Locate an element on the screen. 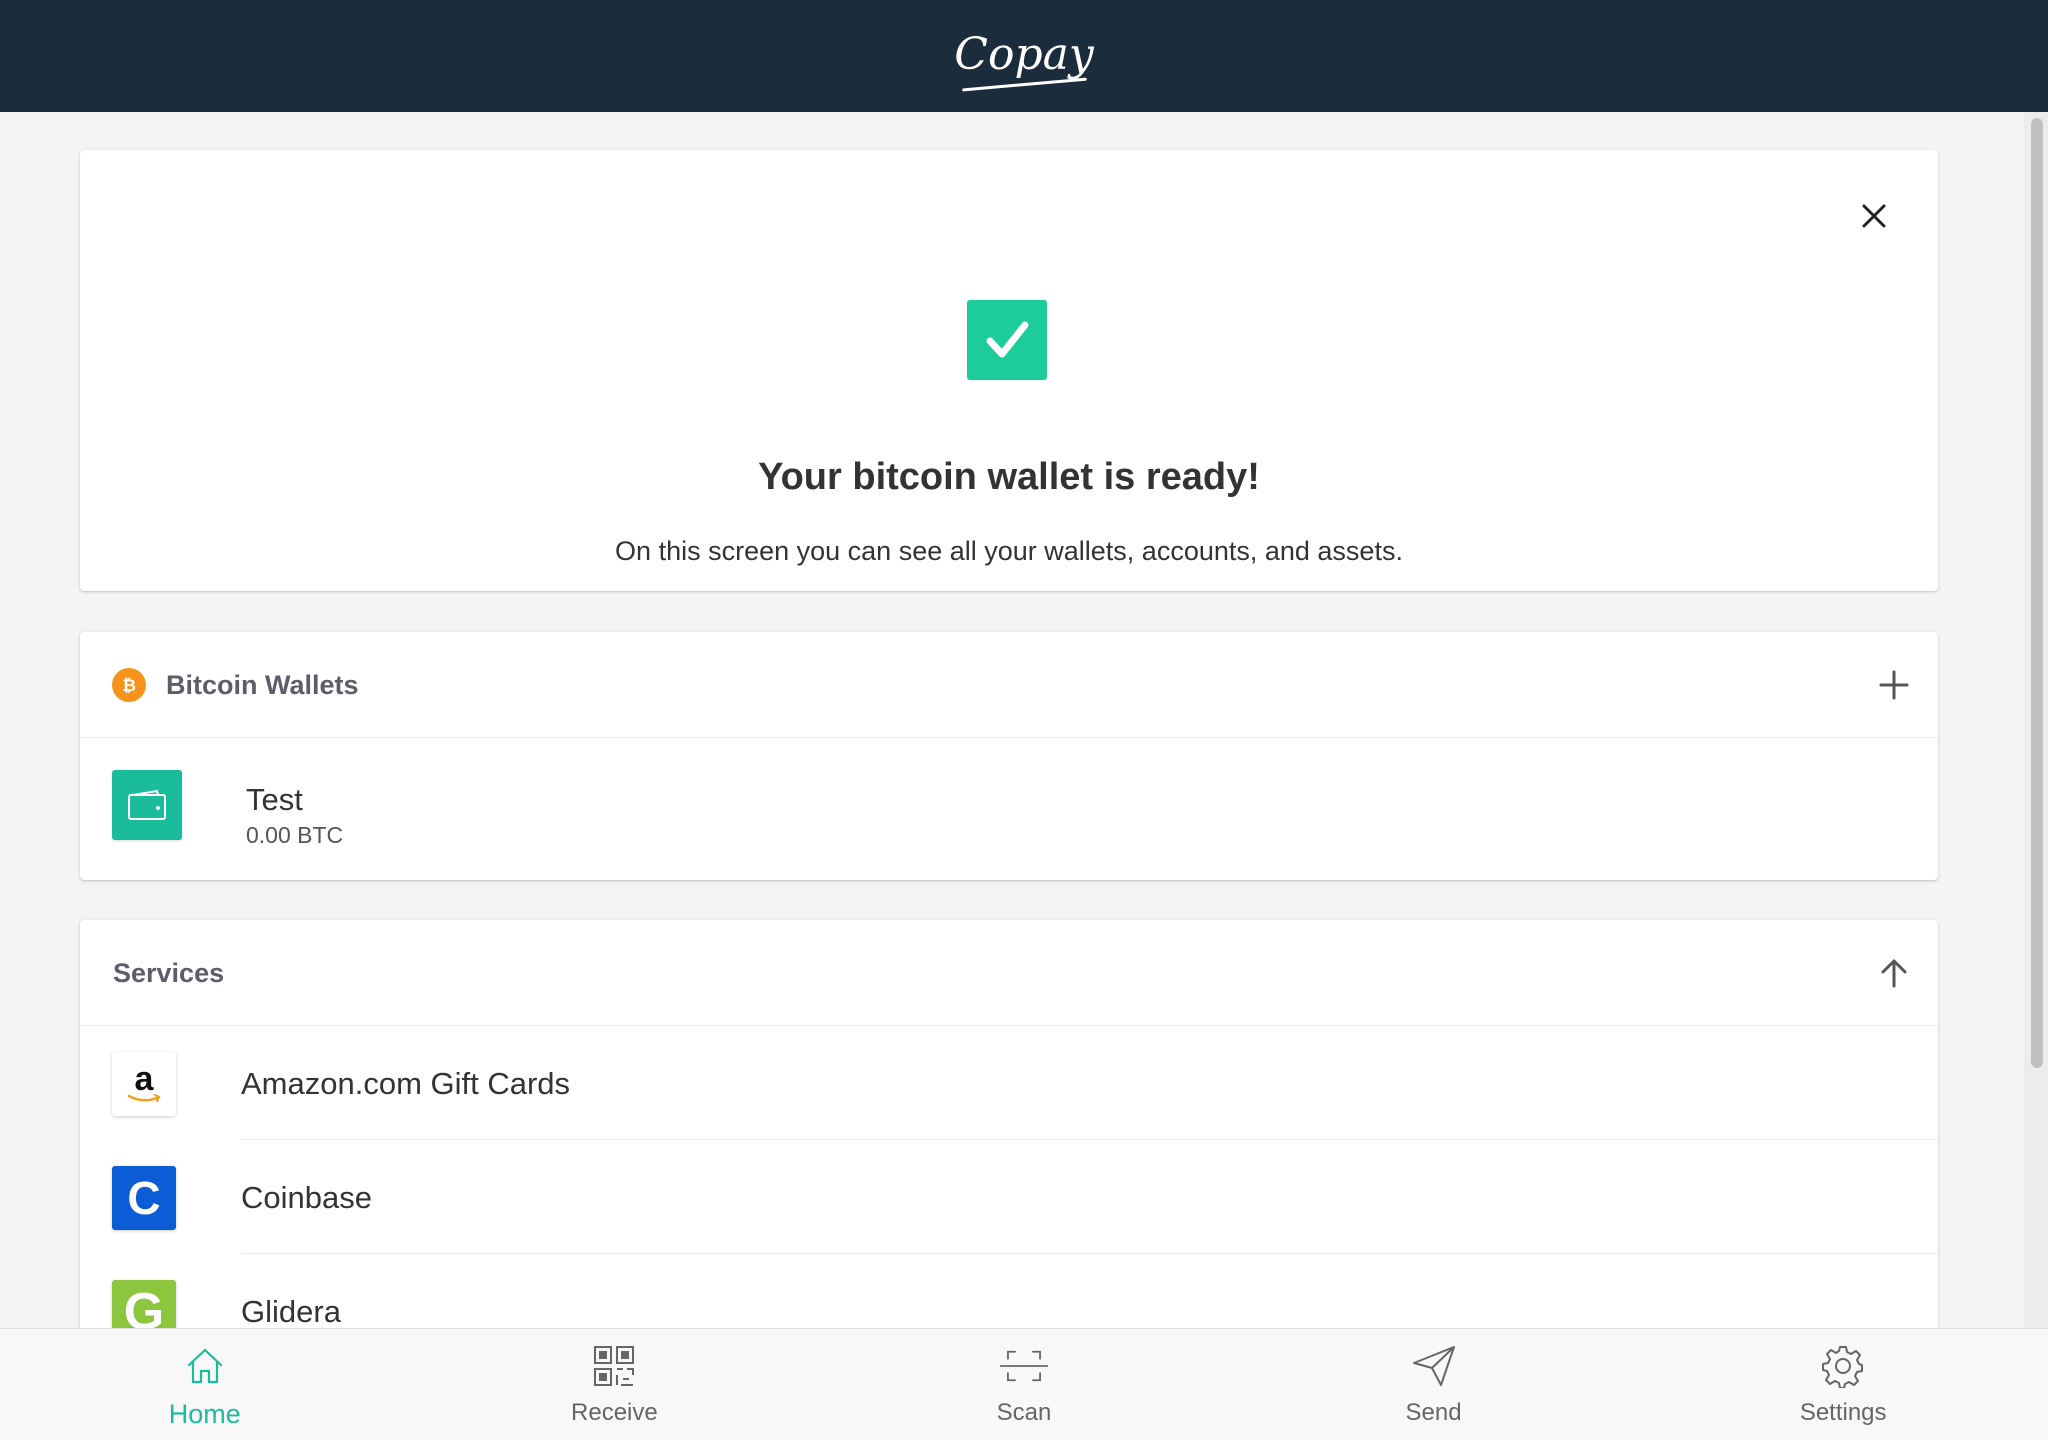  service-item-glidera: G Glidera is located at coordinates (1009, 1291).